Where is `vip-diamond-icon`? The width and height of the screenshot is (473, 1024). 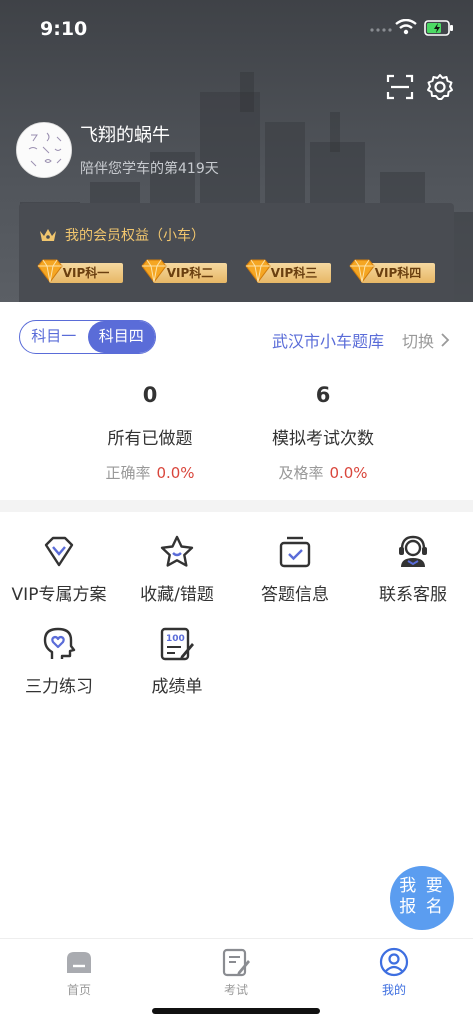
vip-diamond-icon is located at coordinates (59, 551).